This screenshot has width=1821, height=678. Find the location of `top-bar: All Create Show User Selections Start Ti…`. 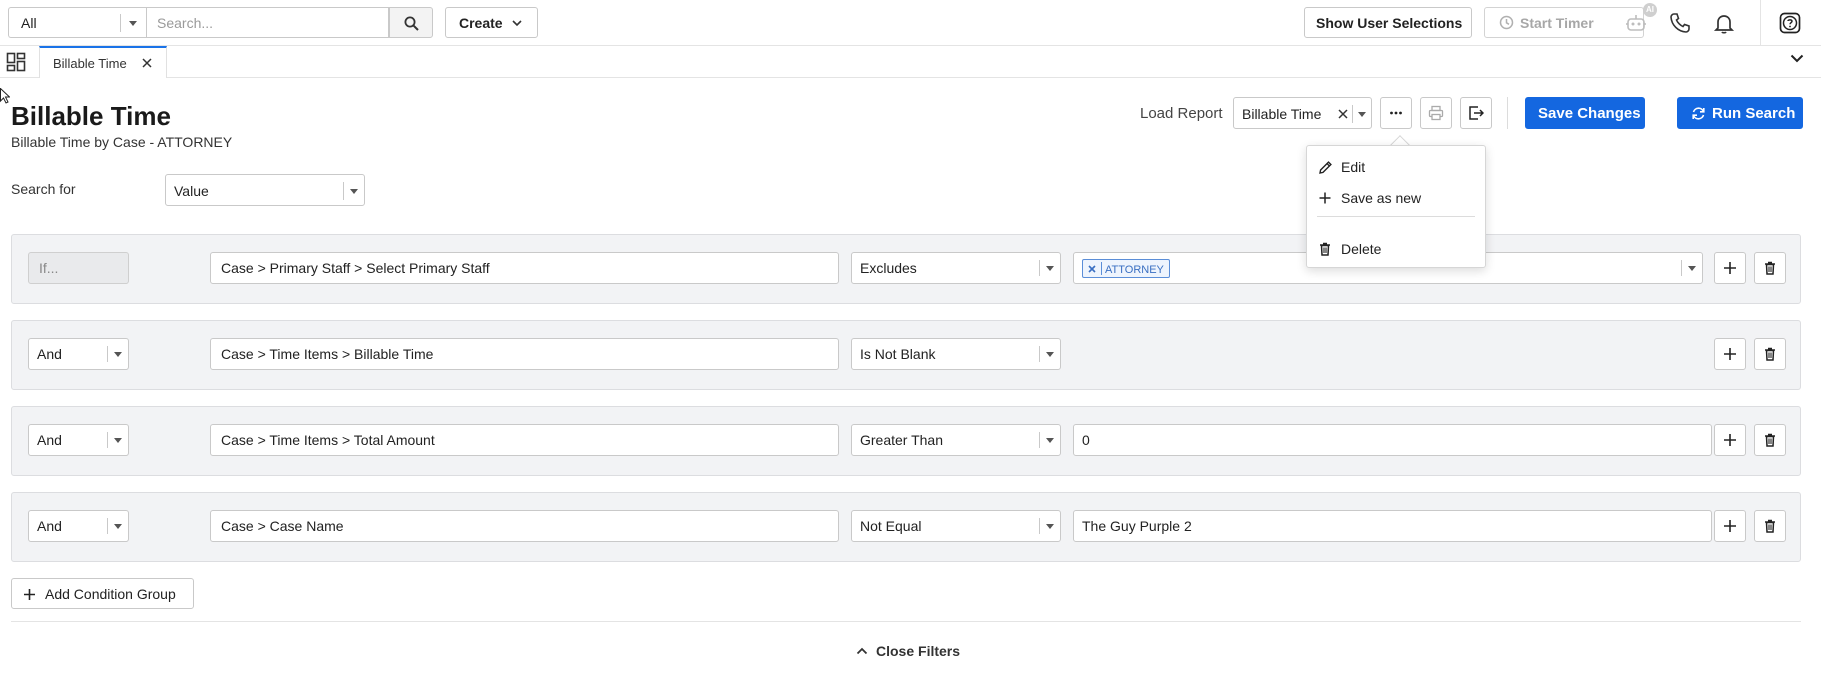

top-bar: All Create Show User Selections Start Ti… is located at coordinates (910, 23).